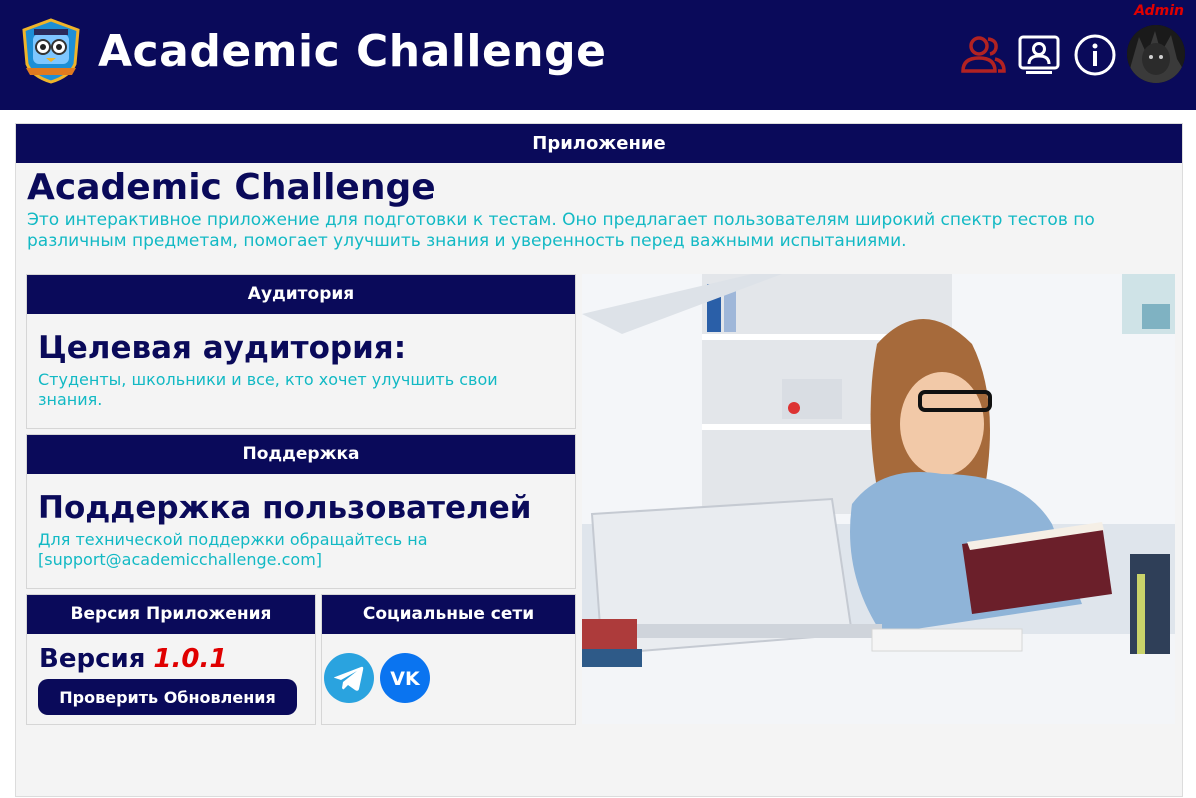  Describe the element at coordinates (982, 55) in the screenshot. I see `users-icon` at that location.